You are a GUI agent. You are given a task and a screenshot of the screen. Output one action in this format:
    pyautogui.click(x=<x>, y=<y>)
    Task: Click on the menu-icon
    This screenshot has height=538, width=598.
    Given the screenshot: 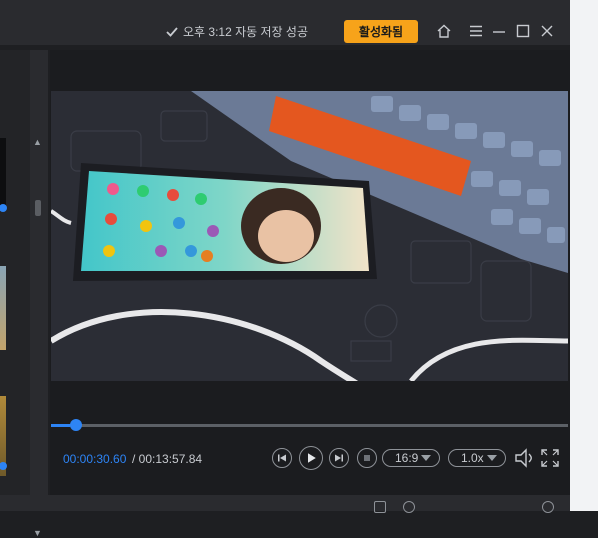 What is the action you would take?
    pyautogui.click(x=476, y=31)
    